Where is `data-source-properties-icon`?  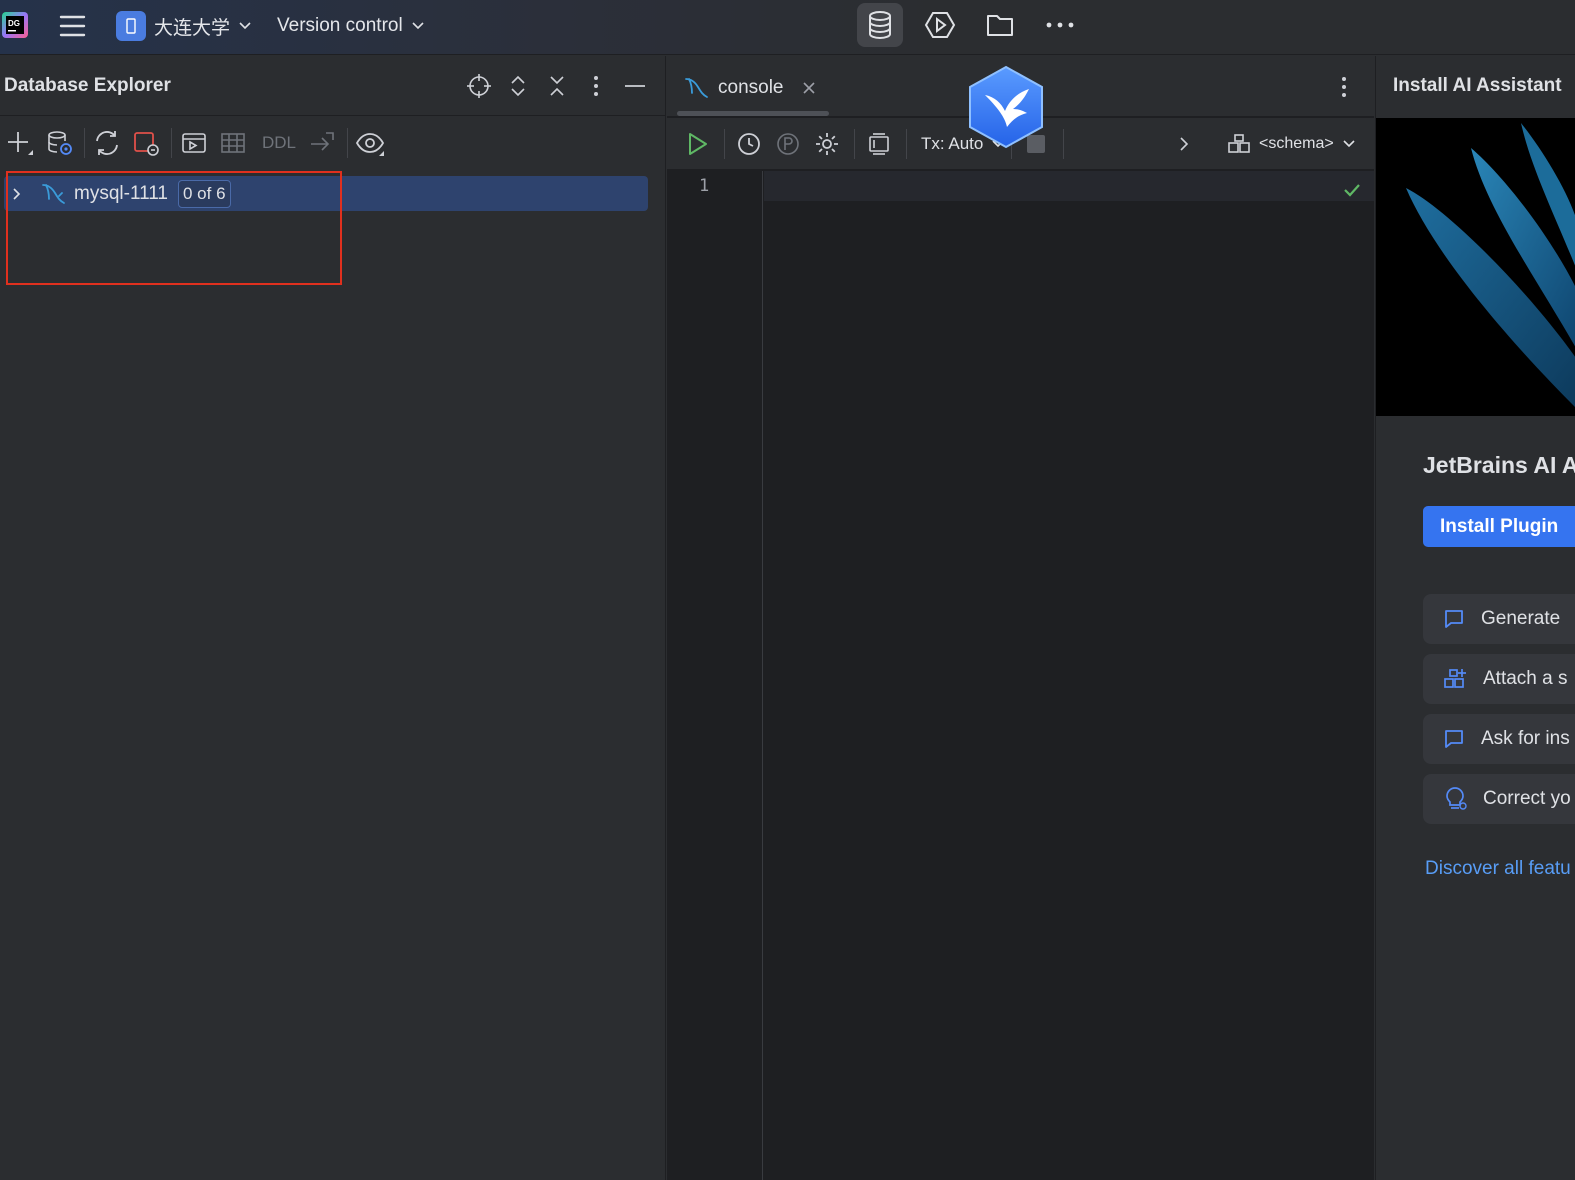 data-source-properties-icon is located at coordinates (59, 143).